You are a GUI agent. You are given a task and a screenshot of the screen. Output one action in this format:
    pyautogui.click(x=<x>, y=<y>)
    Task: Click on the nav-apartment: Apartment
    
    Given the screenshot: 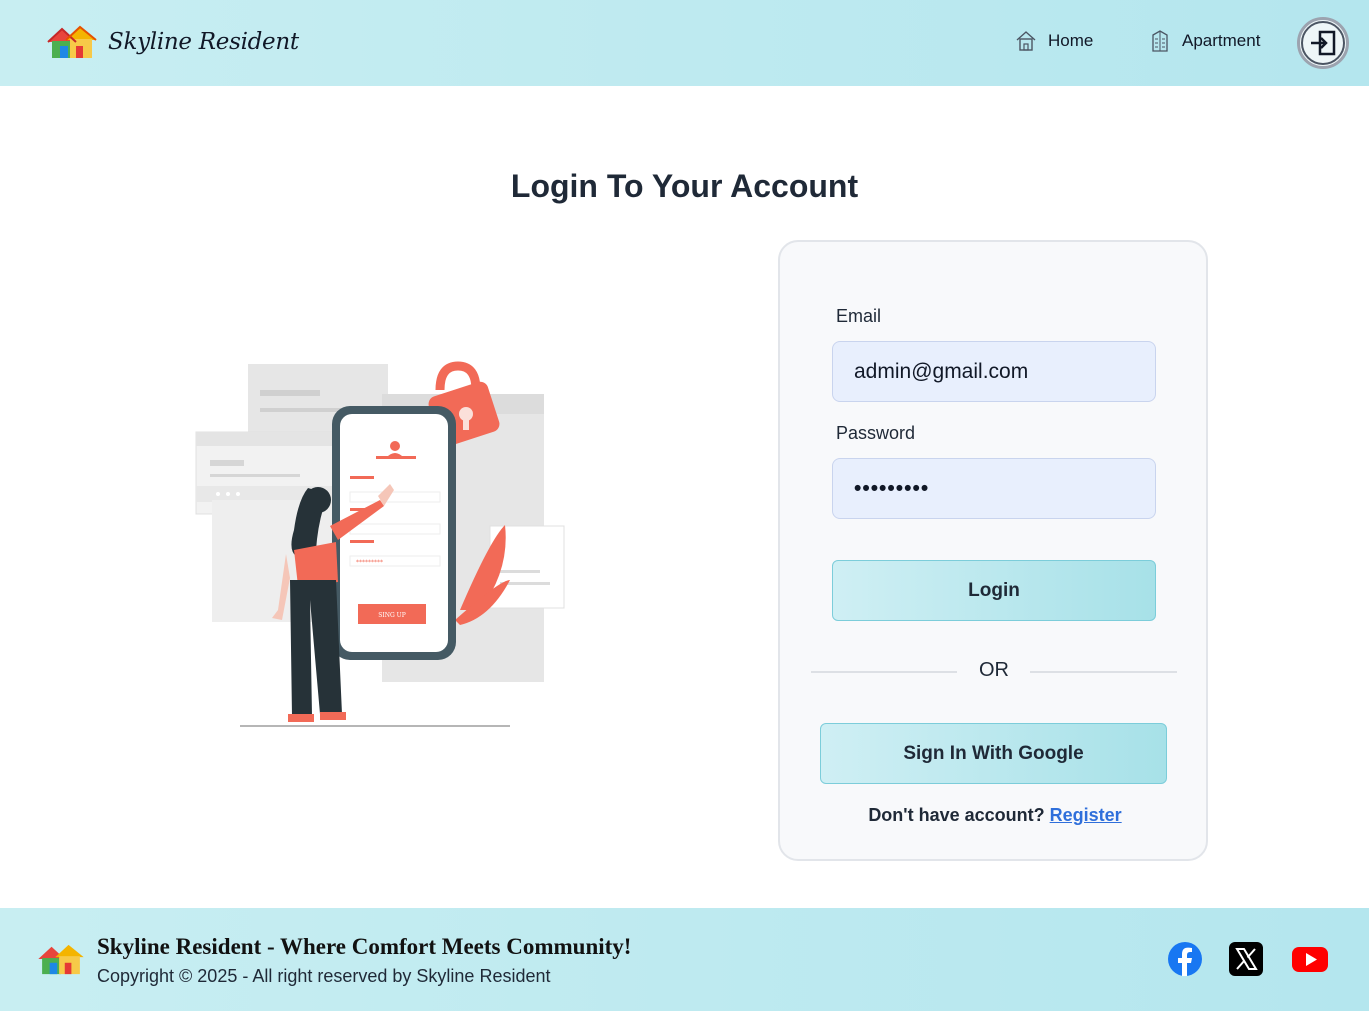 What is the action you would take?
    pyautogui.click(x=1205, y=41)
    